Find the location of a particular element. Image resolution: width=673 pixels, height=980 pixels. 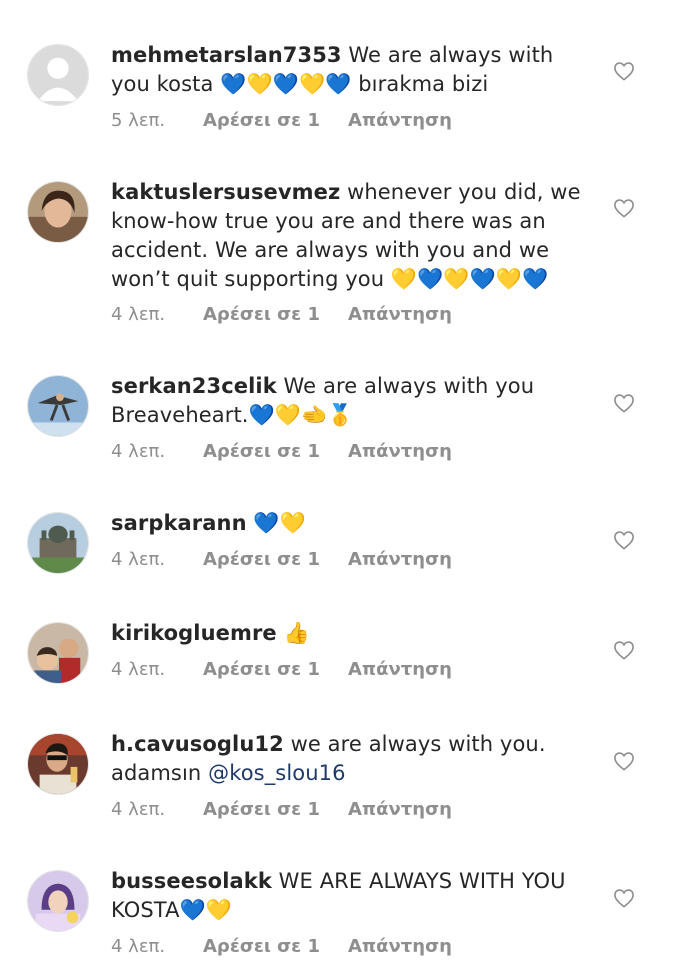

mention-link: @kos_slou16 is located at coordinates (276, 773).